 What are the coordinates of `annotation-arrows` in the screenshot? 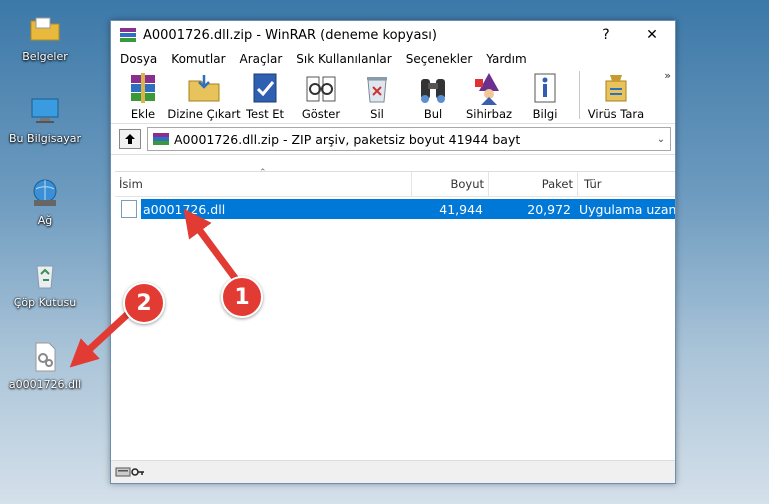 It's located at (155, 288).